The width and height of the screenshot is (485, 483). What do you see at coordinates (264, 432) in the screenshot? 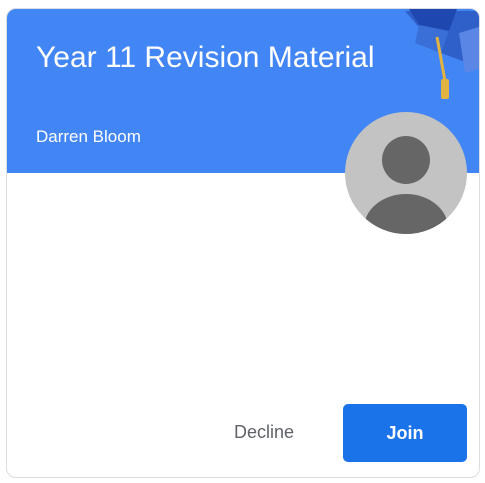
I see `decline-button: Decline` at bounding box center [264, 432].